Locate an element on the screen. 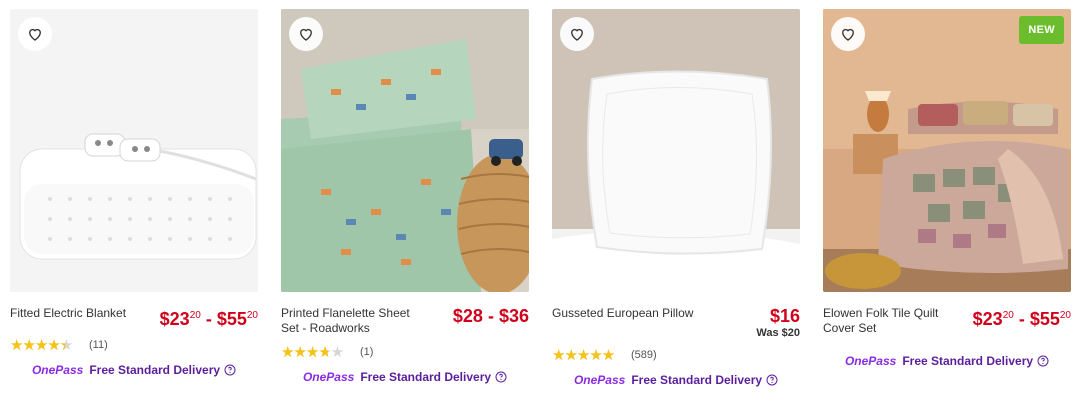  price-max: $36 is located at coordinates (513, 316).